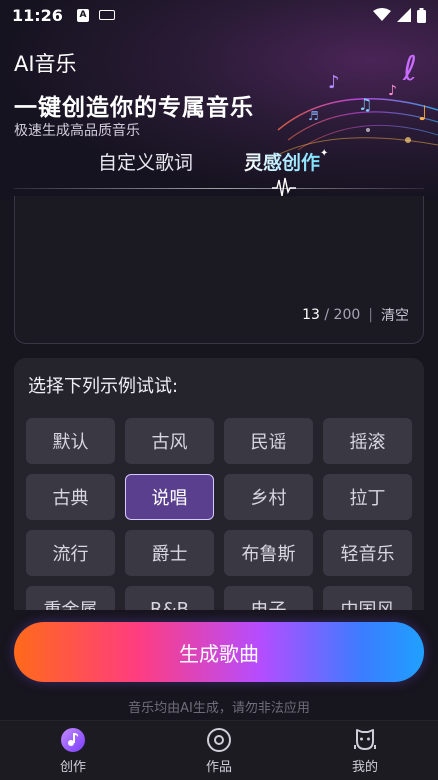  Describe the element at coordinates (145, 161) in the screenshot. I see `tab-custom-lyrics: 自定义歌词` at that location.